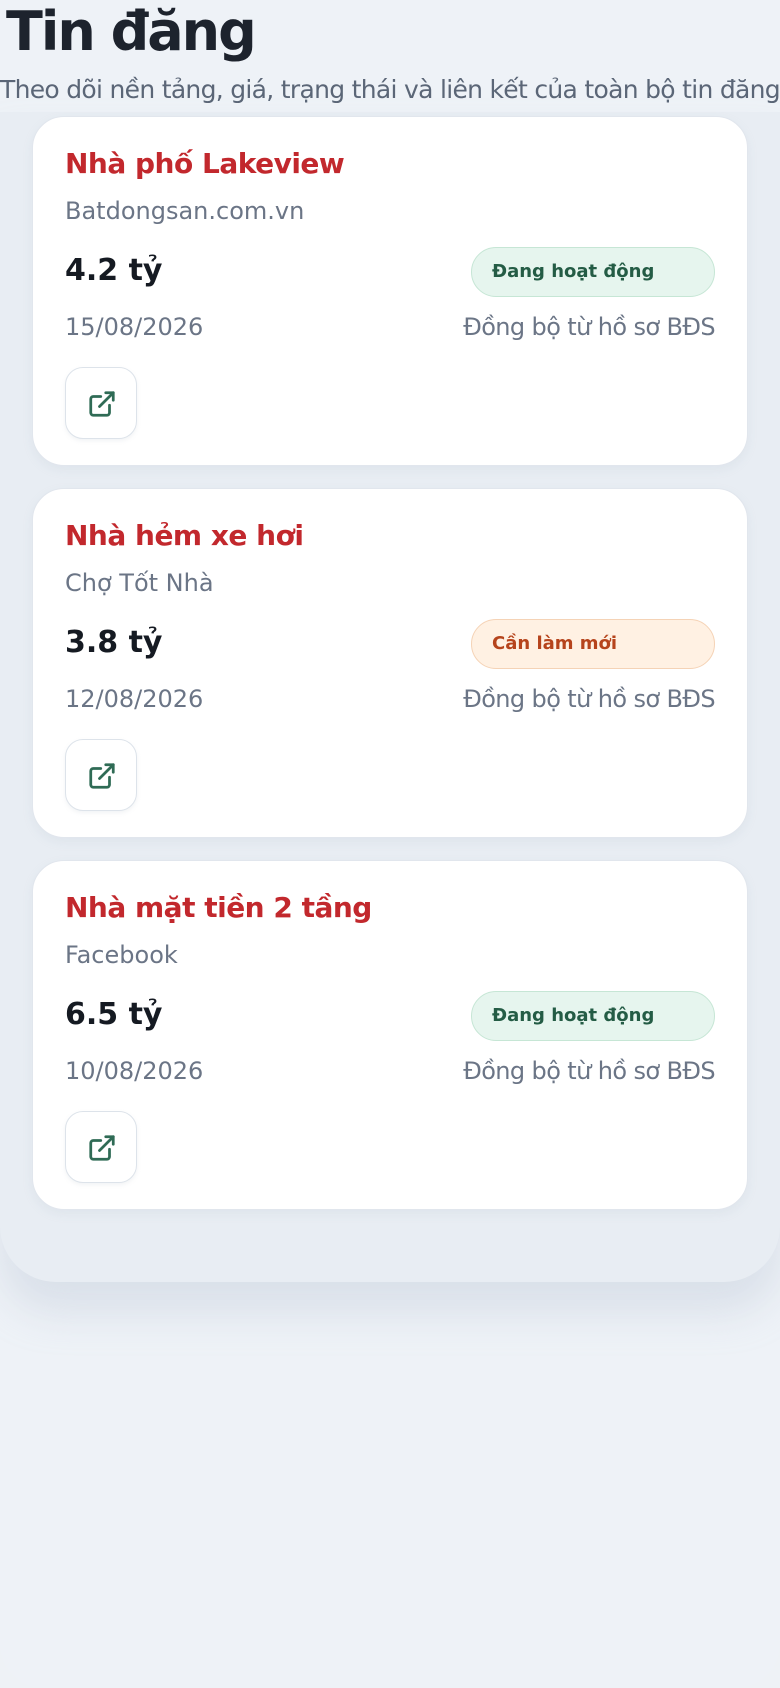 The width and height of the screenshot is (780, 1688). Describe the element at coordinates (131, 31) in the screenshot. I see `page-title: Tin đăng` at that location.